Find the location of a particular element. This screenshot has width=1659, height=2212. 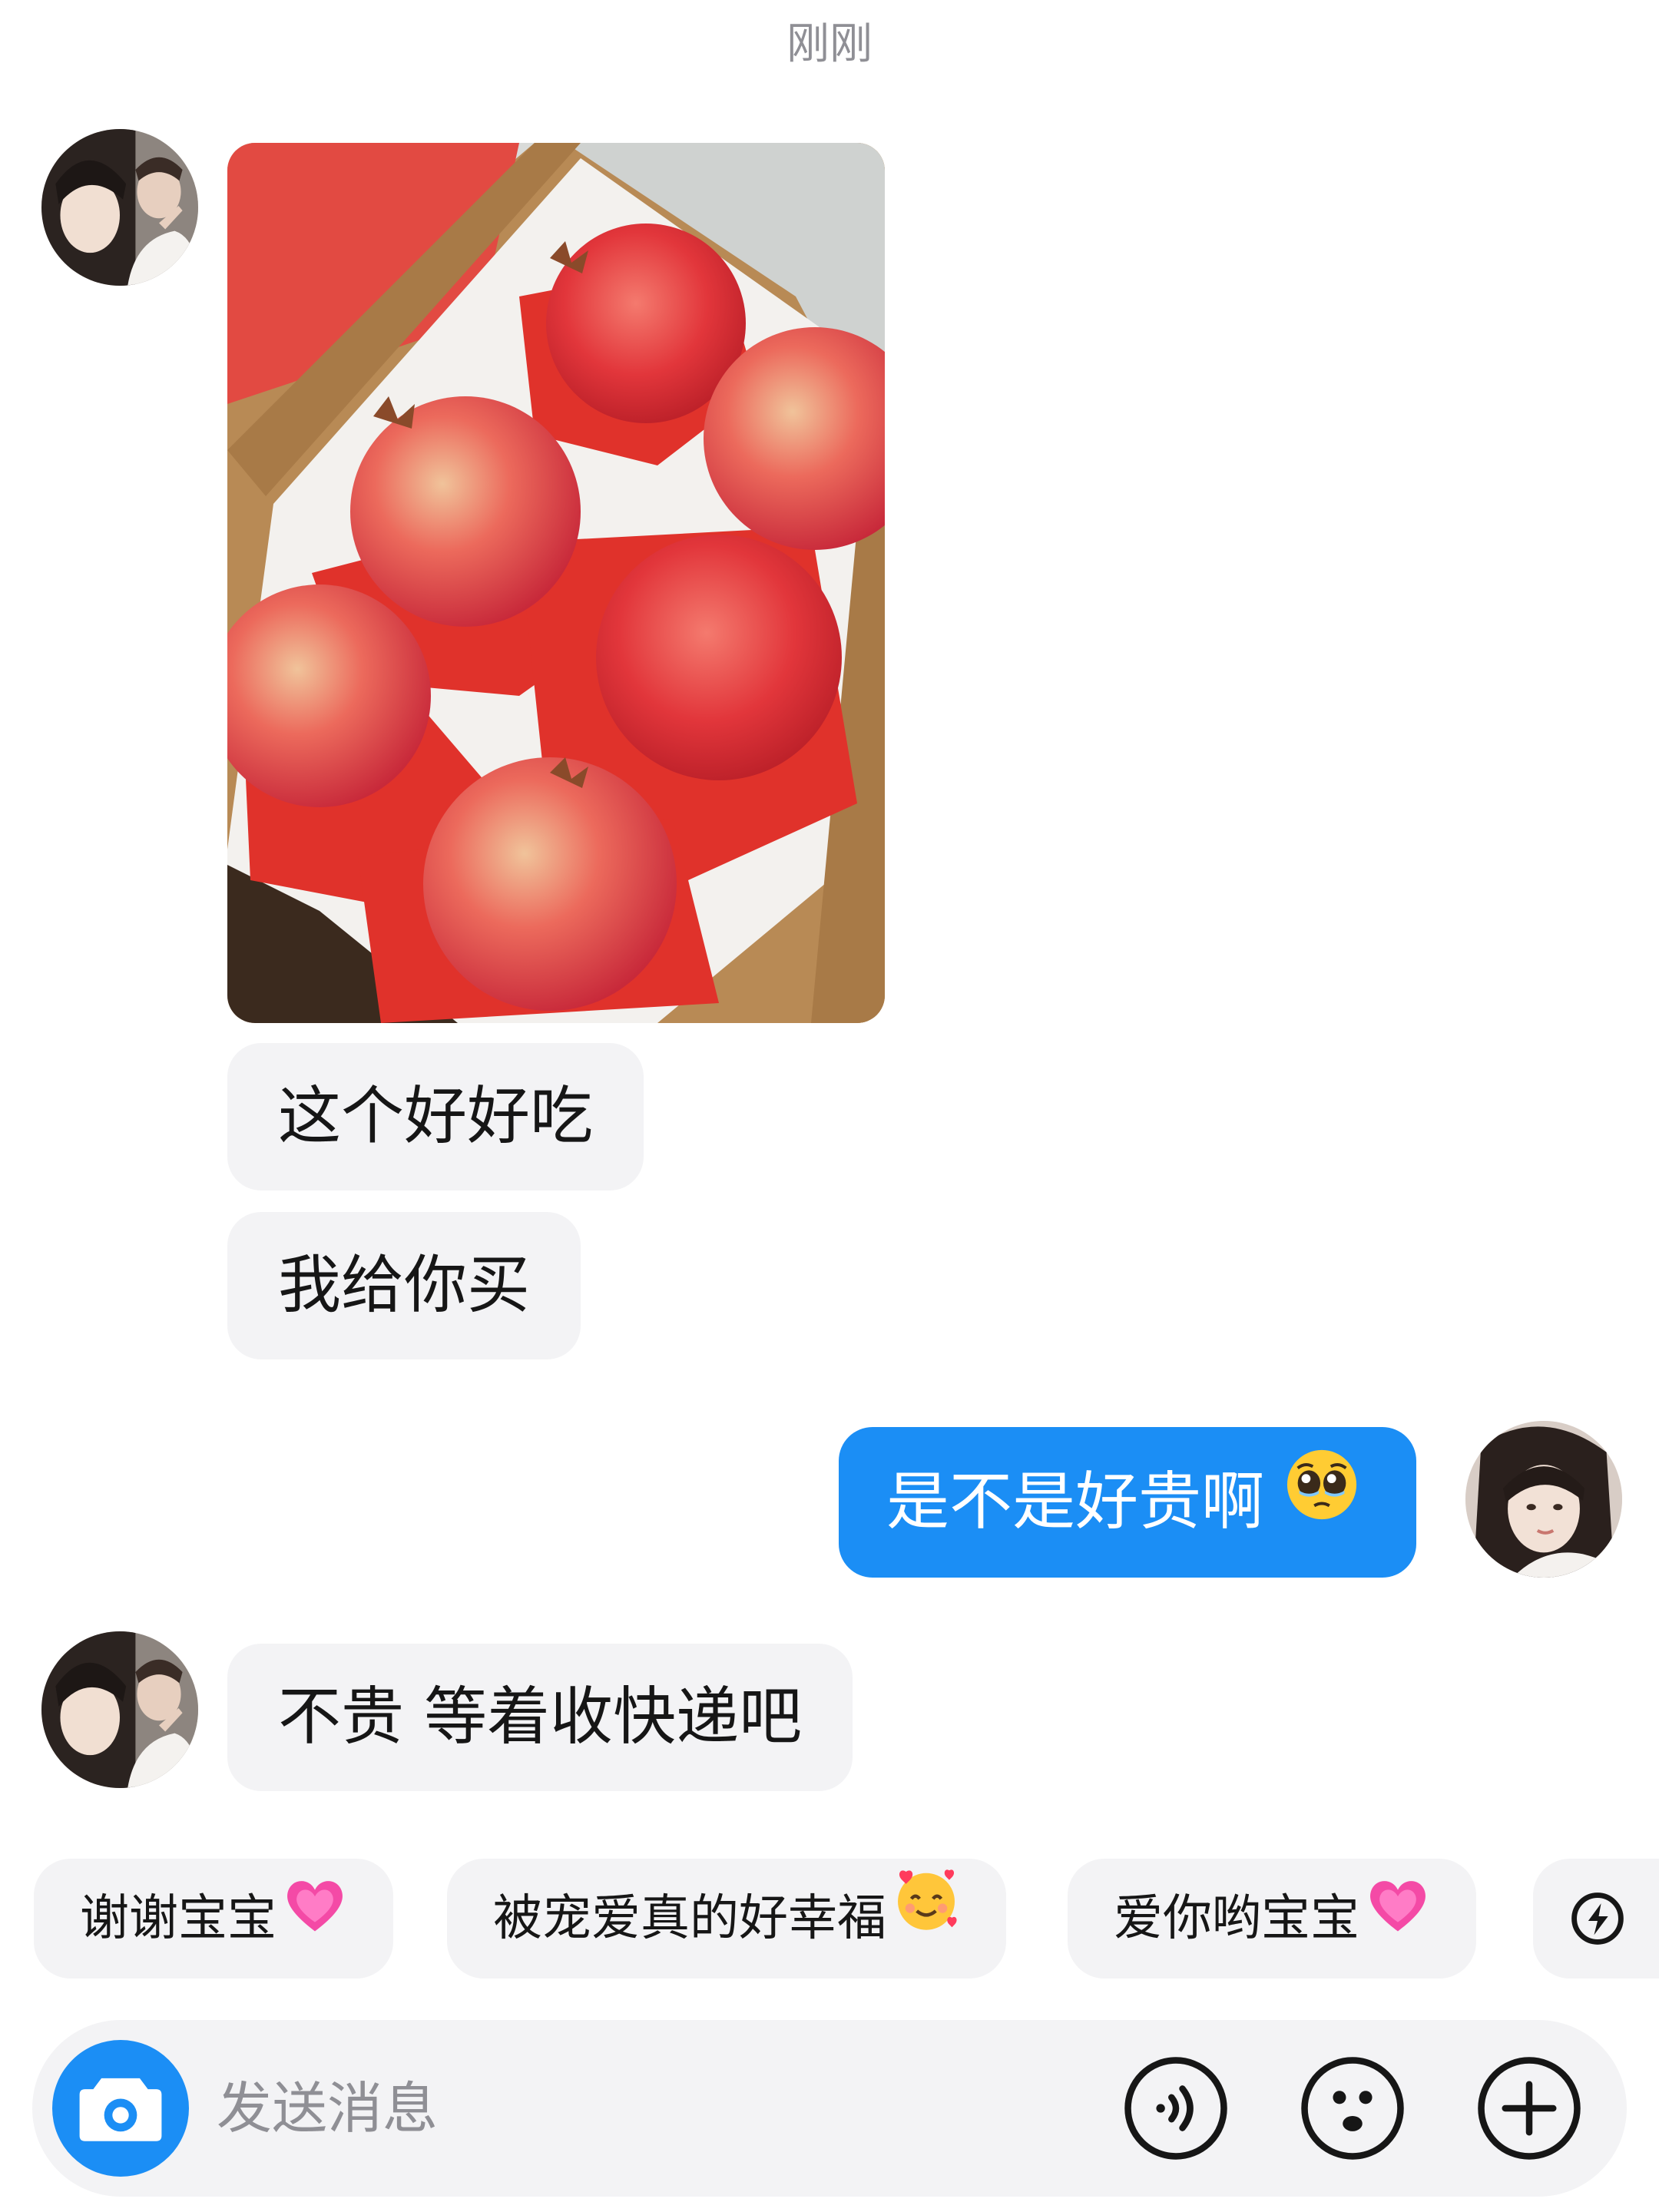

message-text: 我给你买 is located at coordinates (405, 1286).